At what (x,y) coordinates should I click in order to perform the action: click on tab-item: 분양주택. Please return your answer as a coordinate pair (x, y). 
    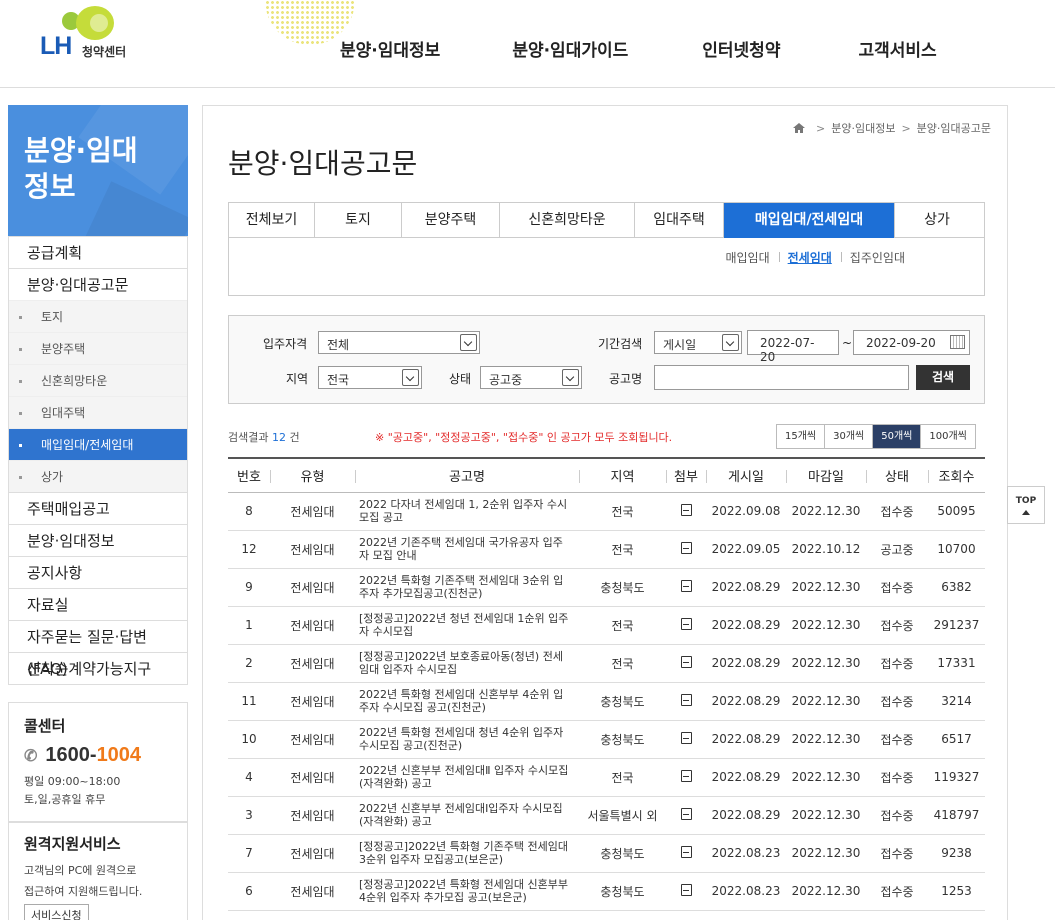
    Looking at the image, I should click on (451, 220).